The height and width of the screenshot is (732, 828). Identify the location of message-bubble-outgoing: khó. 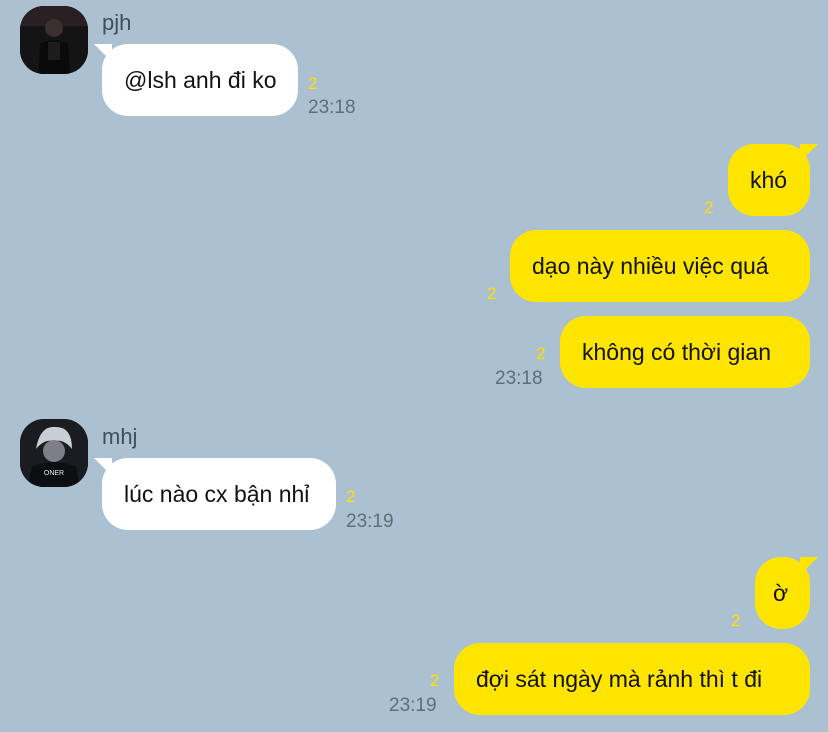
(773, 180).